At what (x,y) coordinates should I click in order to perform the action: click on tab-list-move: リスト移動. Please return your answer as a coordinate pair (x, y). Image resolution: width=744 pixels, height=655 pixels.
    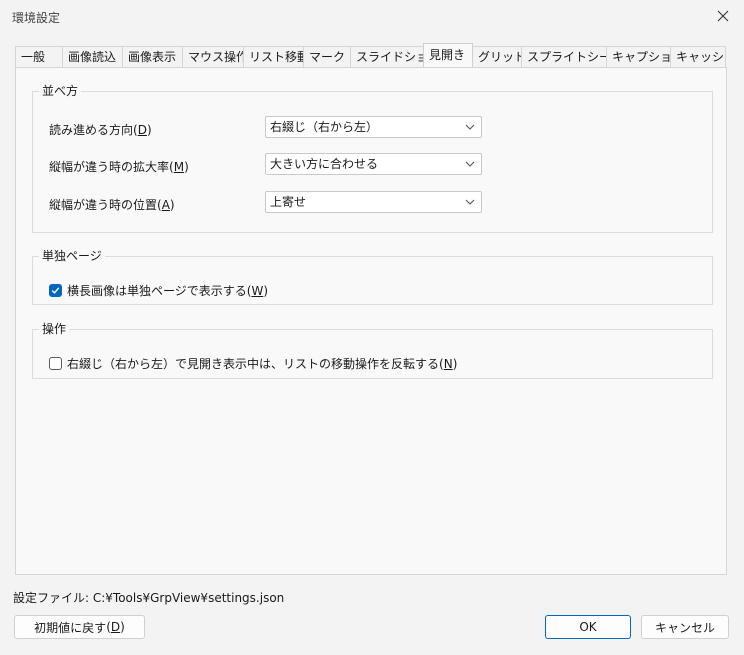
    Looking at the image, I should click on (273, 56).